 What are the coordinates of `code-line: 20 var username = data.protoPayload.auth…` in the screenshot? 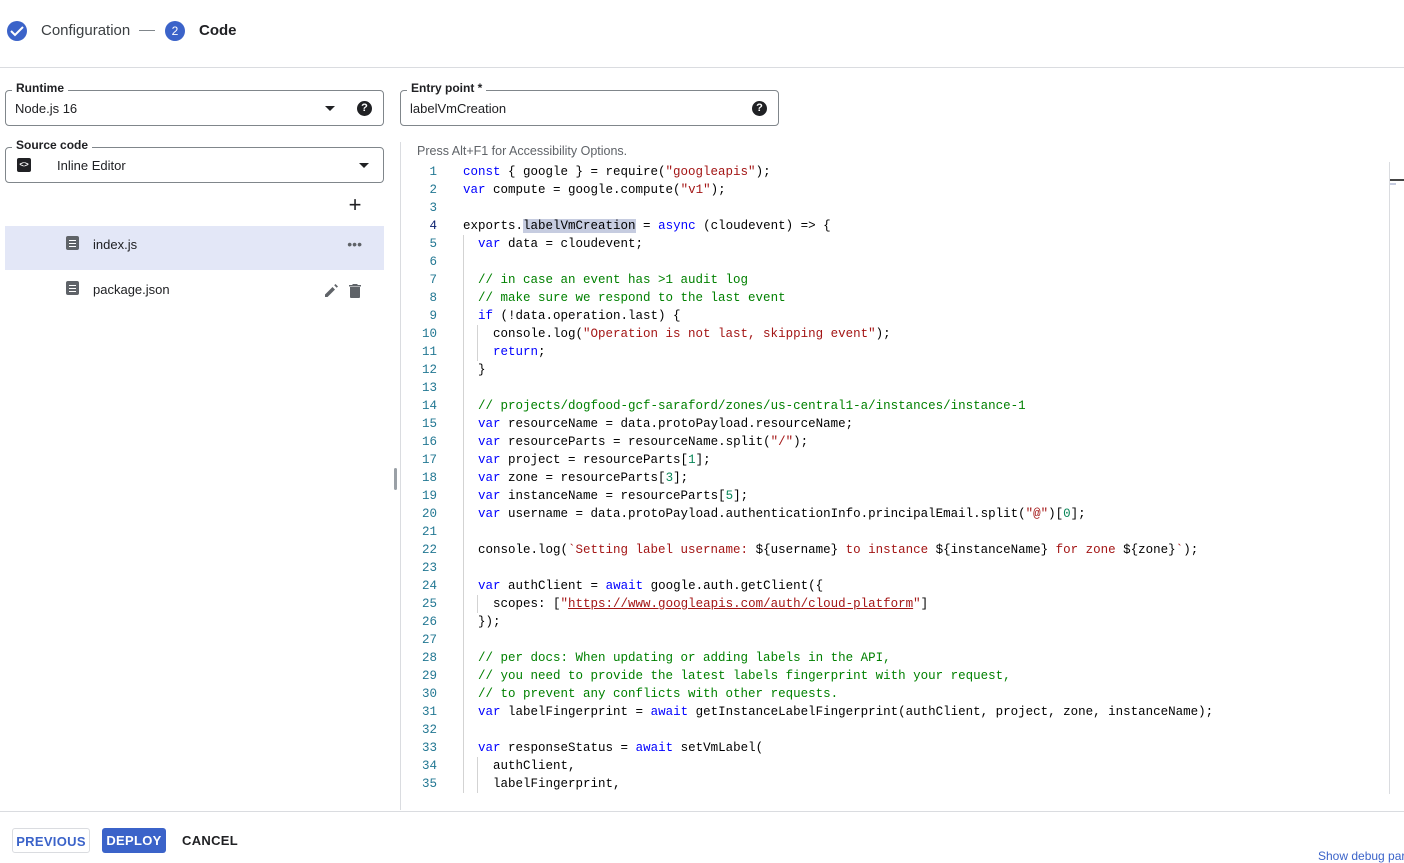 It's located at (895, 514).